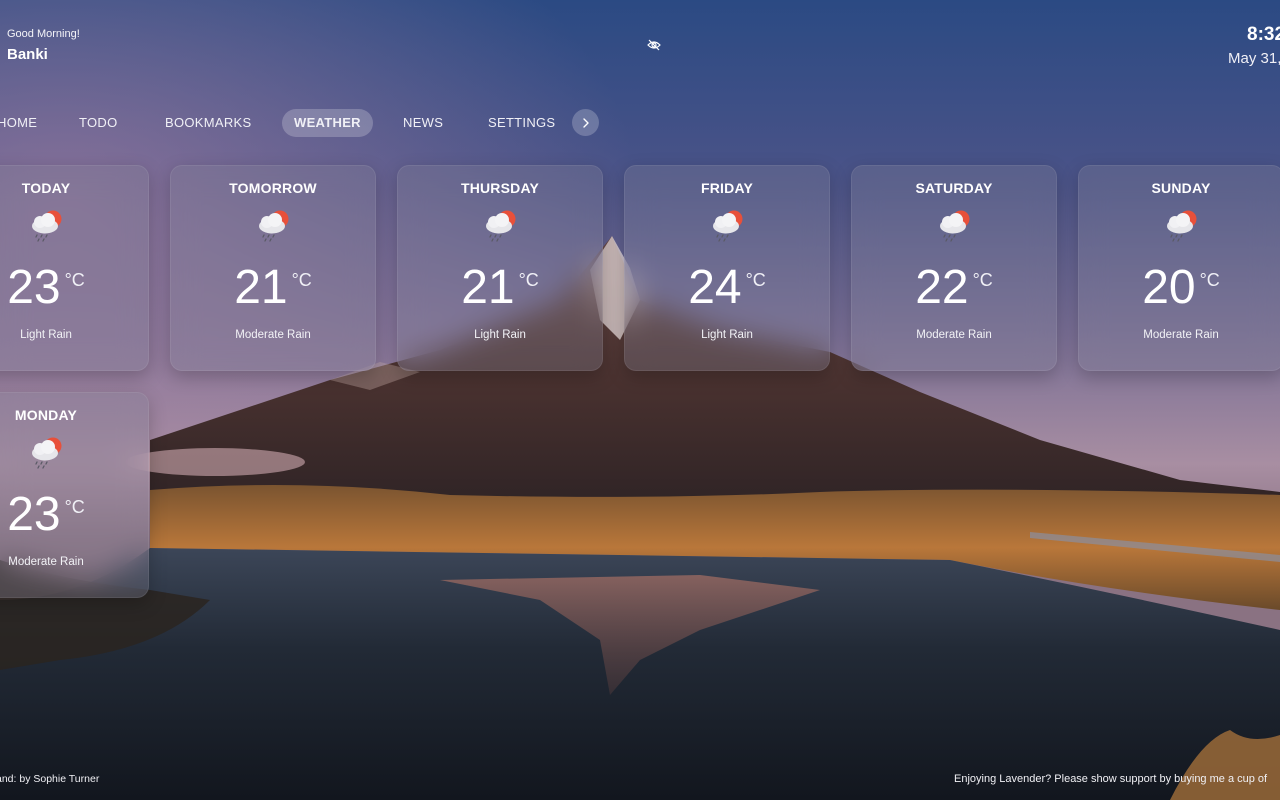  I want to click on greeting-text: Good Morning!, so click(43, 34).